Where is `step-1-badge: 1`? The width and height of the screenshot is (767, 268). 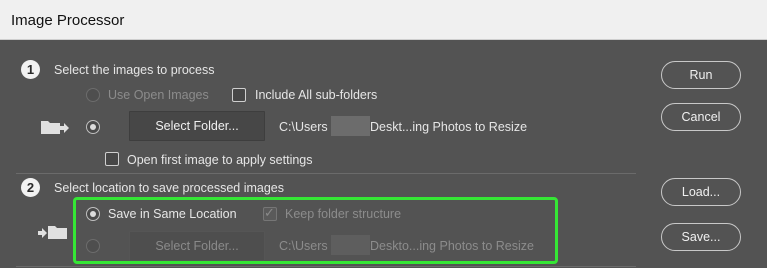 step-1-badge: 1 is located at coordinates (30, 69).